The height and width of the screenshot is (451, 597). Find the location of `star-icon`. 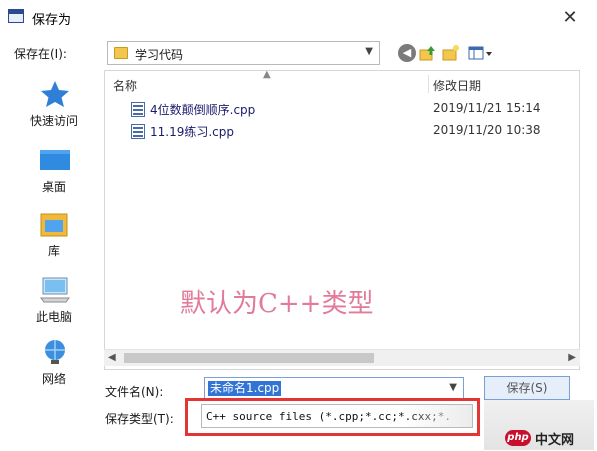

star-icon is located at coordinates (55, 94).